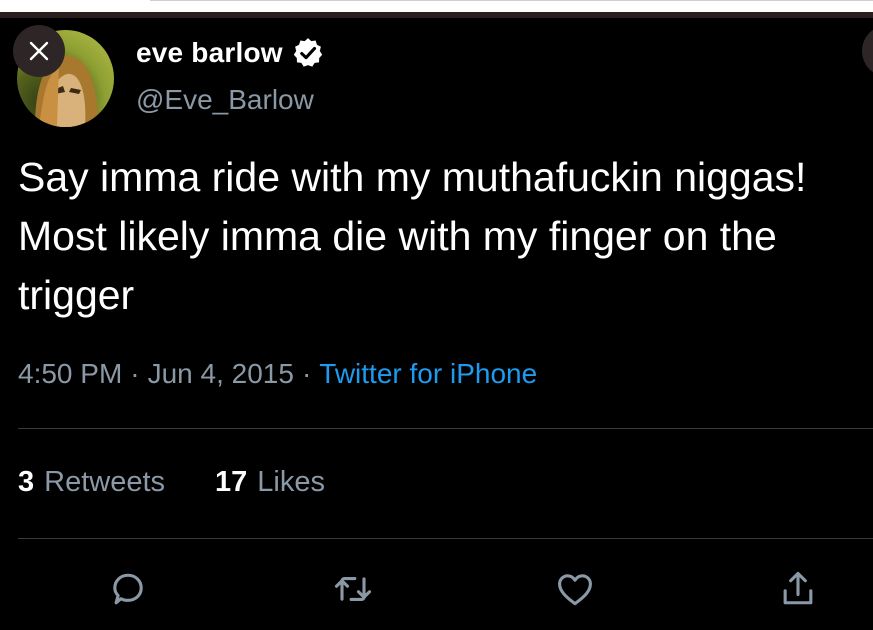  I want to click on like-button, so click(575, 589).